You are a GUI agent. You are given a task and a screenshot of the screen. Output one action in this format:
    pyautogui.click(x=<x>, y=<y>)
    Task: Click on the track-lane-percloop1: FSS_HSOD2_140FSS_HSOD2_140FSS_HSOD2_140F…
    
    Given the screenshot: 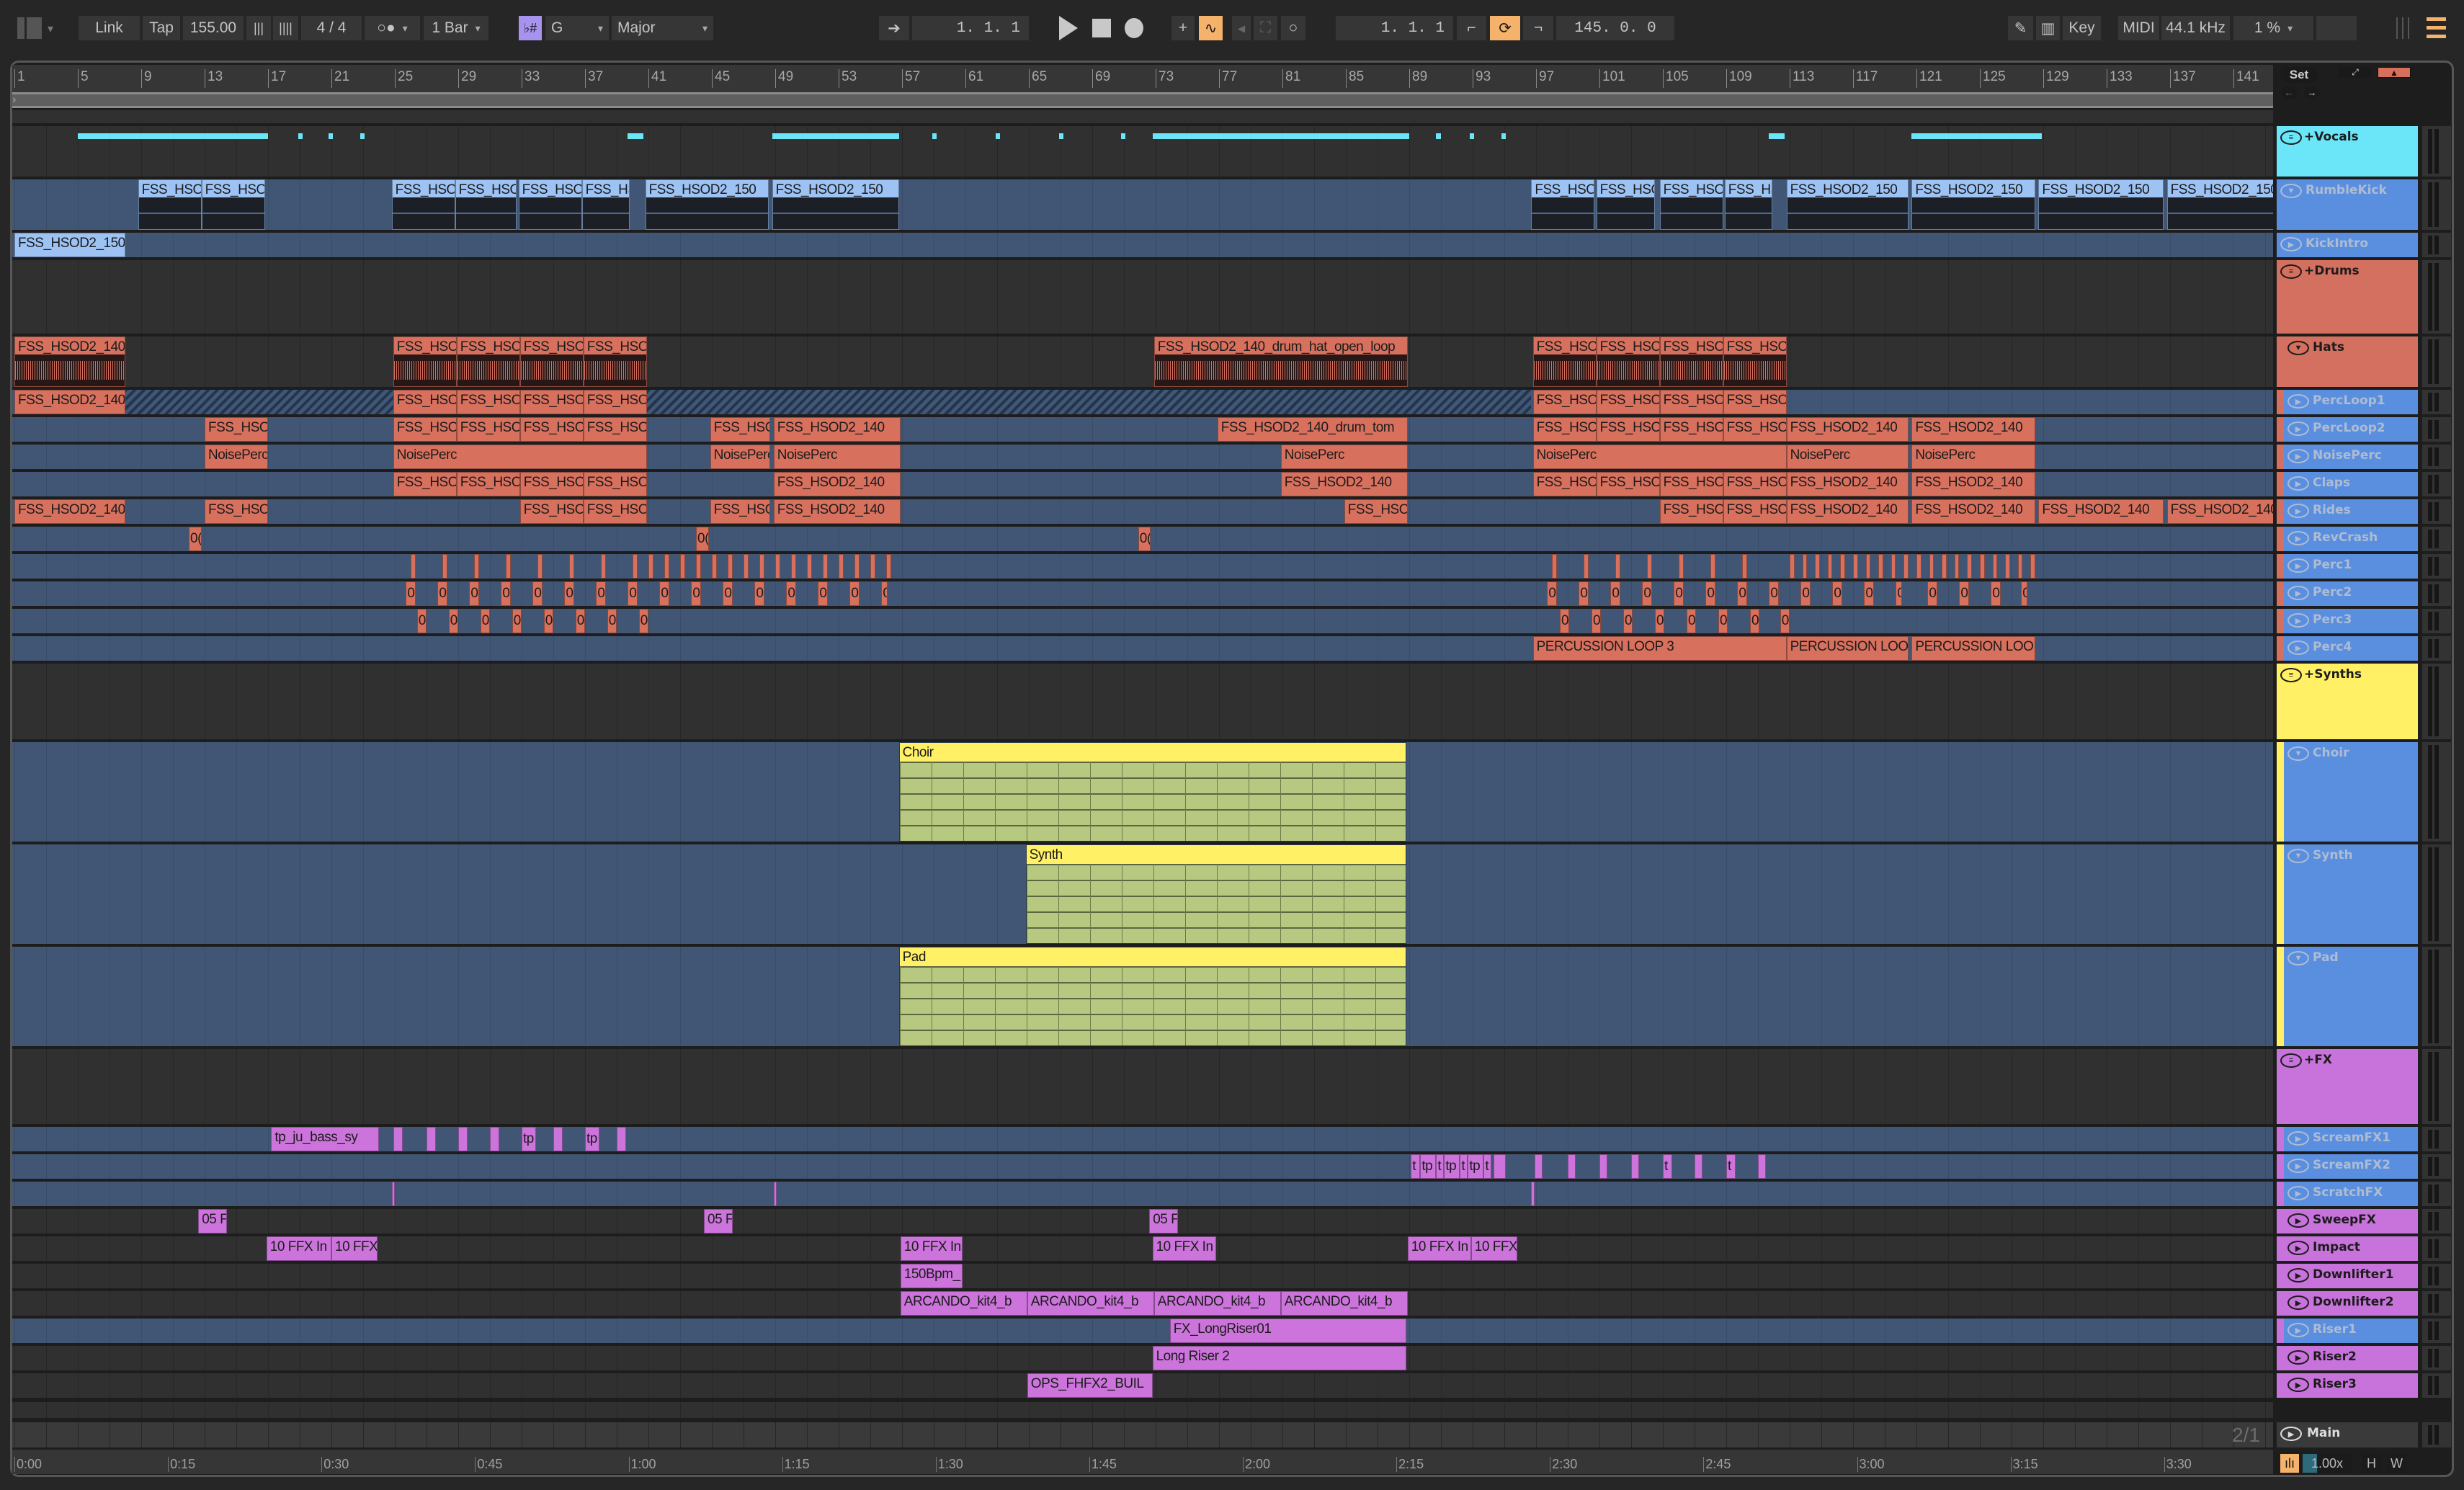 What is the action you would take?
    pyautogui.click(x=1142, y=402)
    